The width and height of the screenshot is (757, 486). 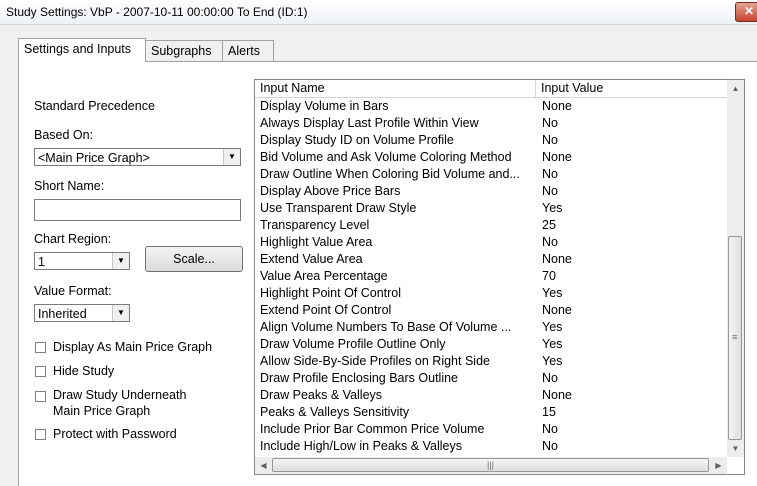 What do you see at coordinates (69, 186) in the screenshot?
I see `short-name-label: Short Name:` at bounding box center [69, 186].